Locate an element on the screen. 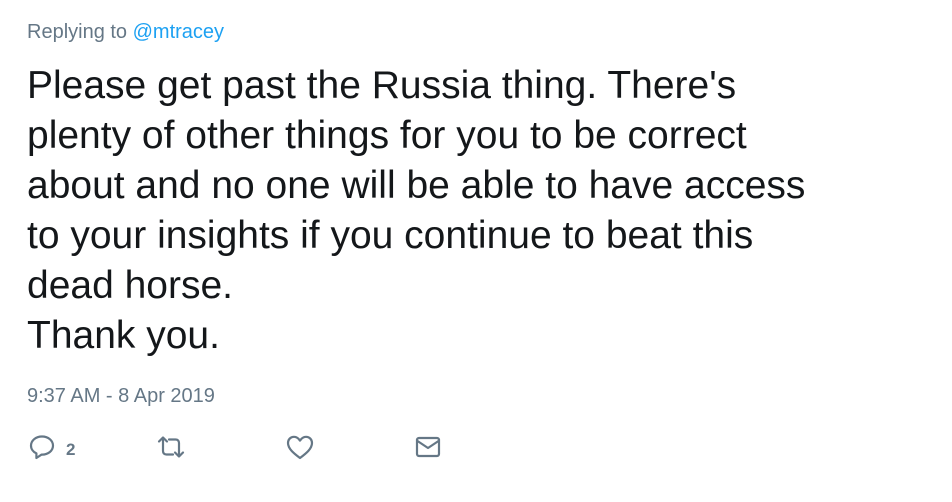 The image size is (952, 502). tweet-text-line: dead horse. is located at coordinates (130, 285).